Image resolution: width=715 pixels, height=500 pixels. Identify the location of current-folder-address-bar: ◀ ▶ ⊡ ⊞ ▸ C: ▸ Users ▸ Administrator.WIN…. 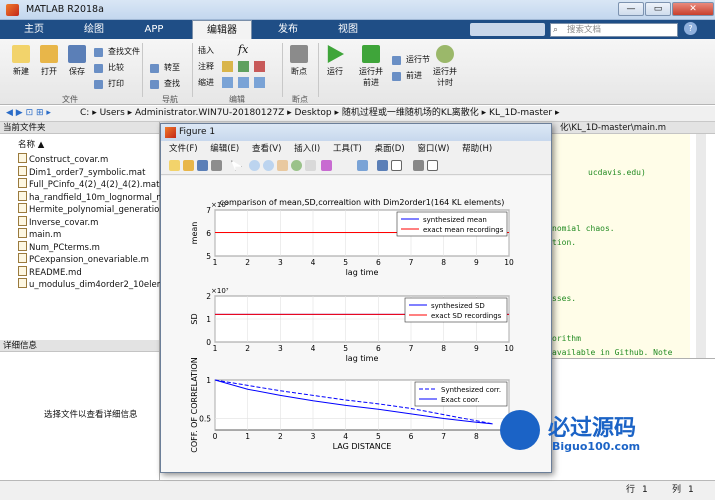
(357, 114).